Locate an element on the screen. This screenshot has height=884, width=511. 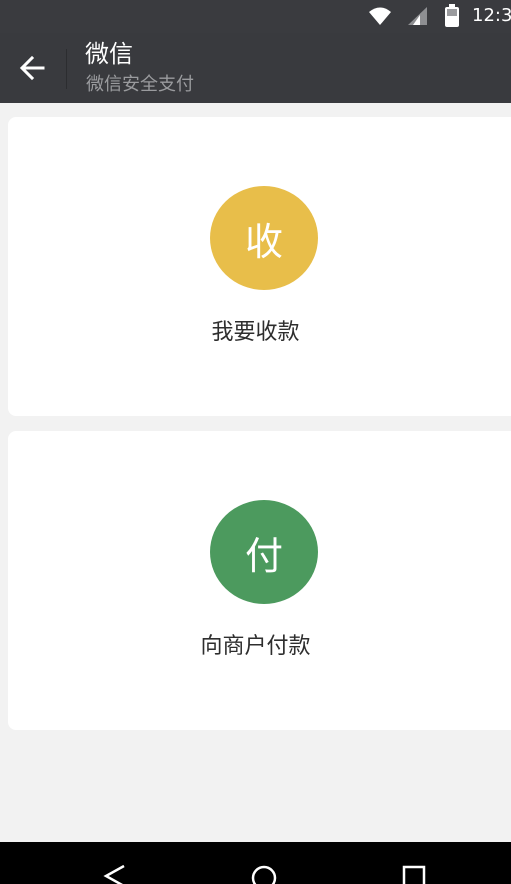
wifi-icon is located at coordinates (380, 16).